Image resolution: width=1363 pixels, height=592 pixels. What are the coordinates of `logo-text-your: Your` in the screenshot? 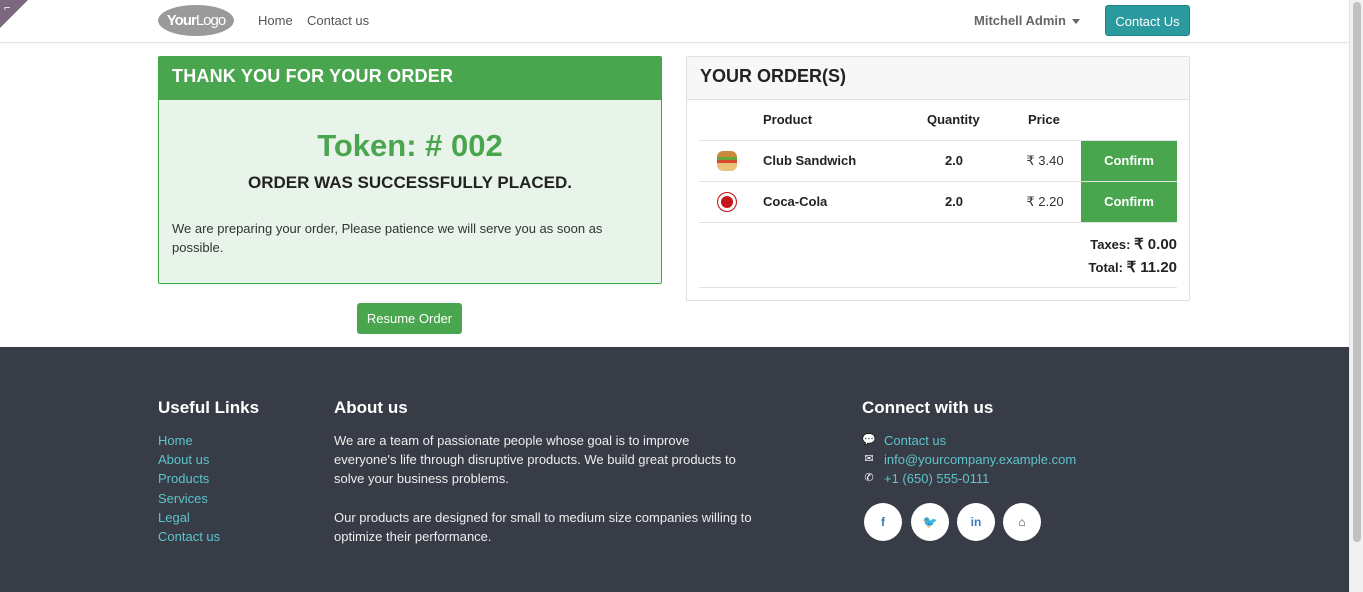 It's located at (181, 20).